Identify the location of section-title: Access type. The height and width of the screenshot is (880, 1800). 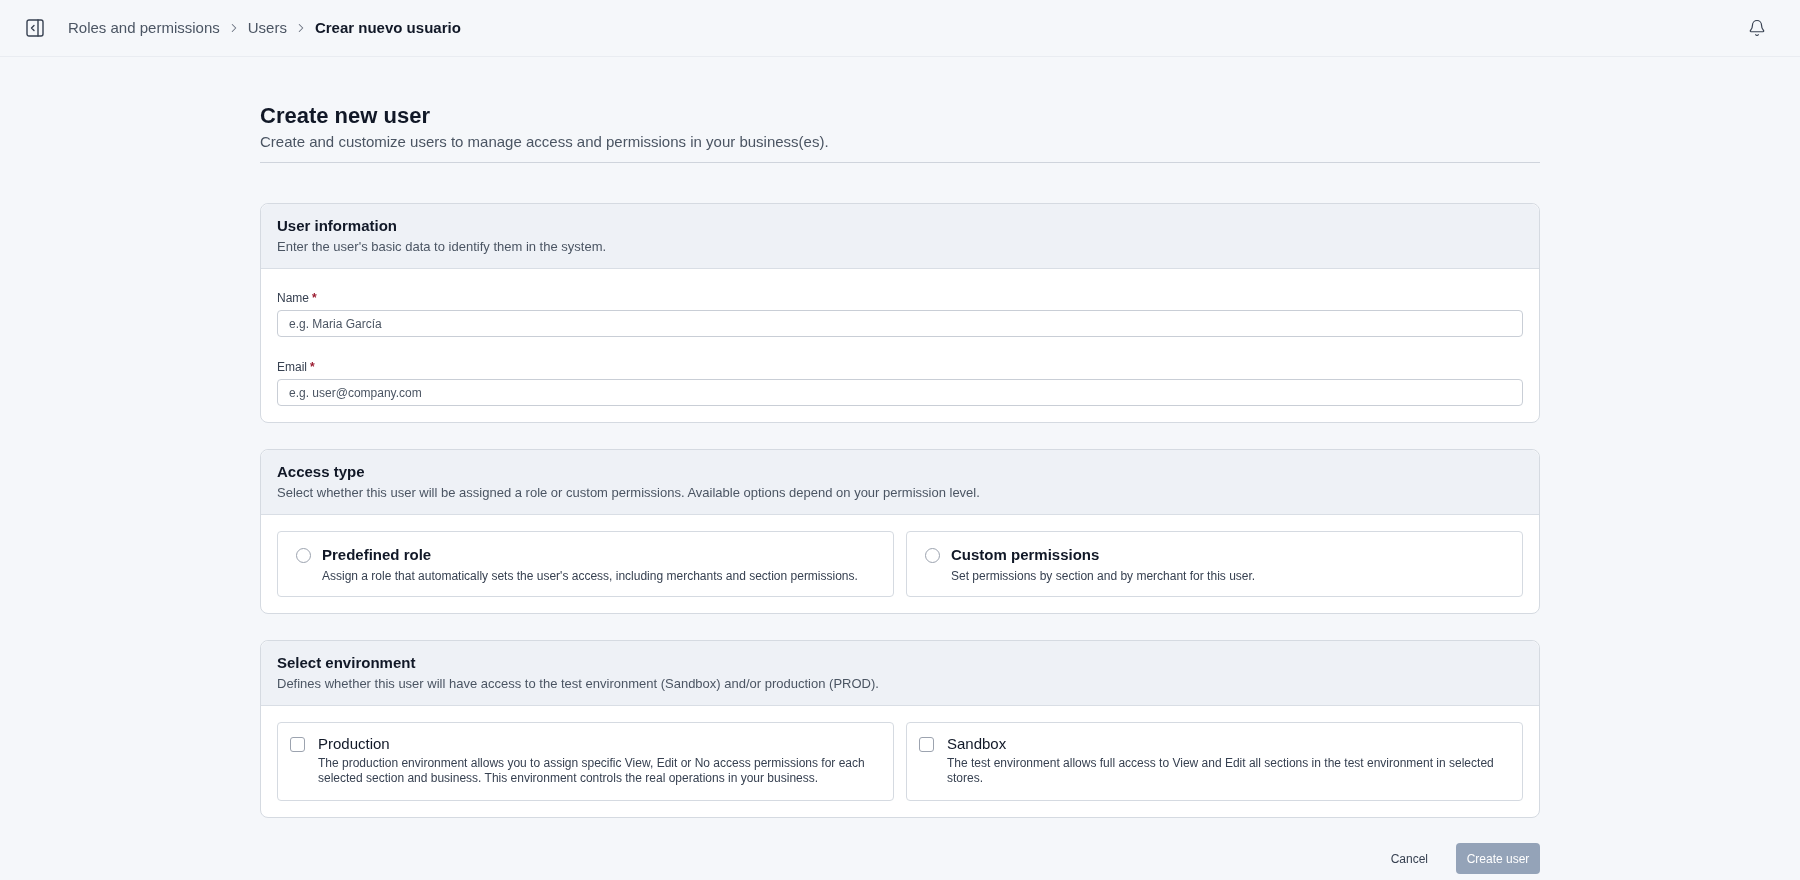
(321, 472).